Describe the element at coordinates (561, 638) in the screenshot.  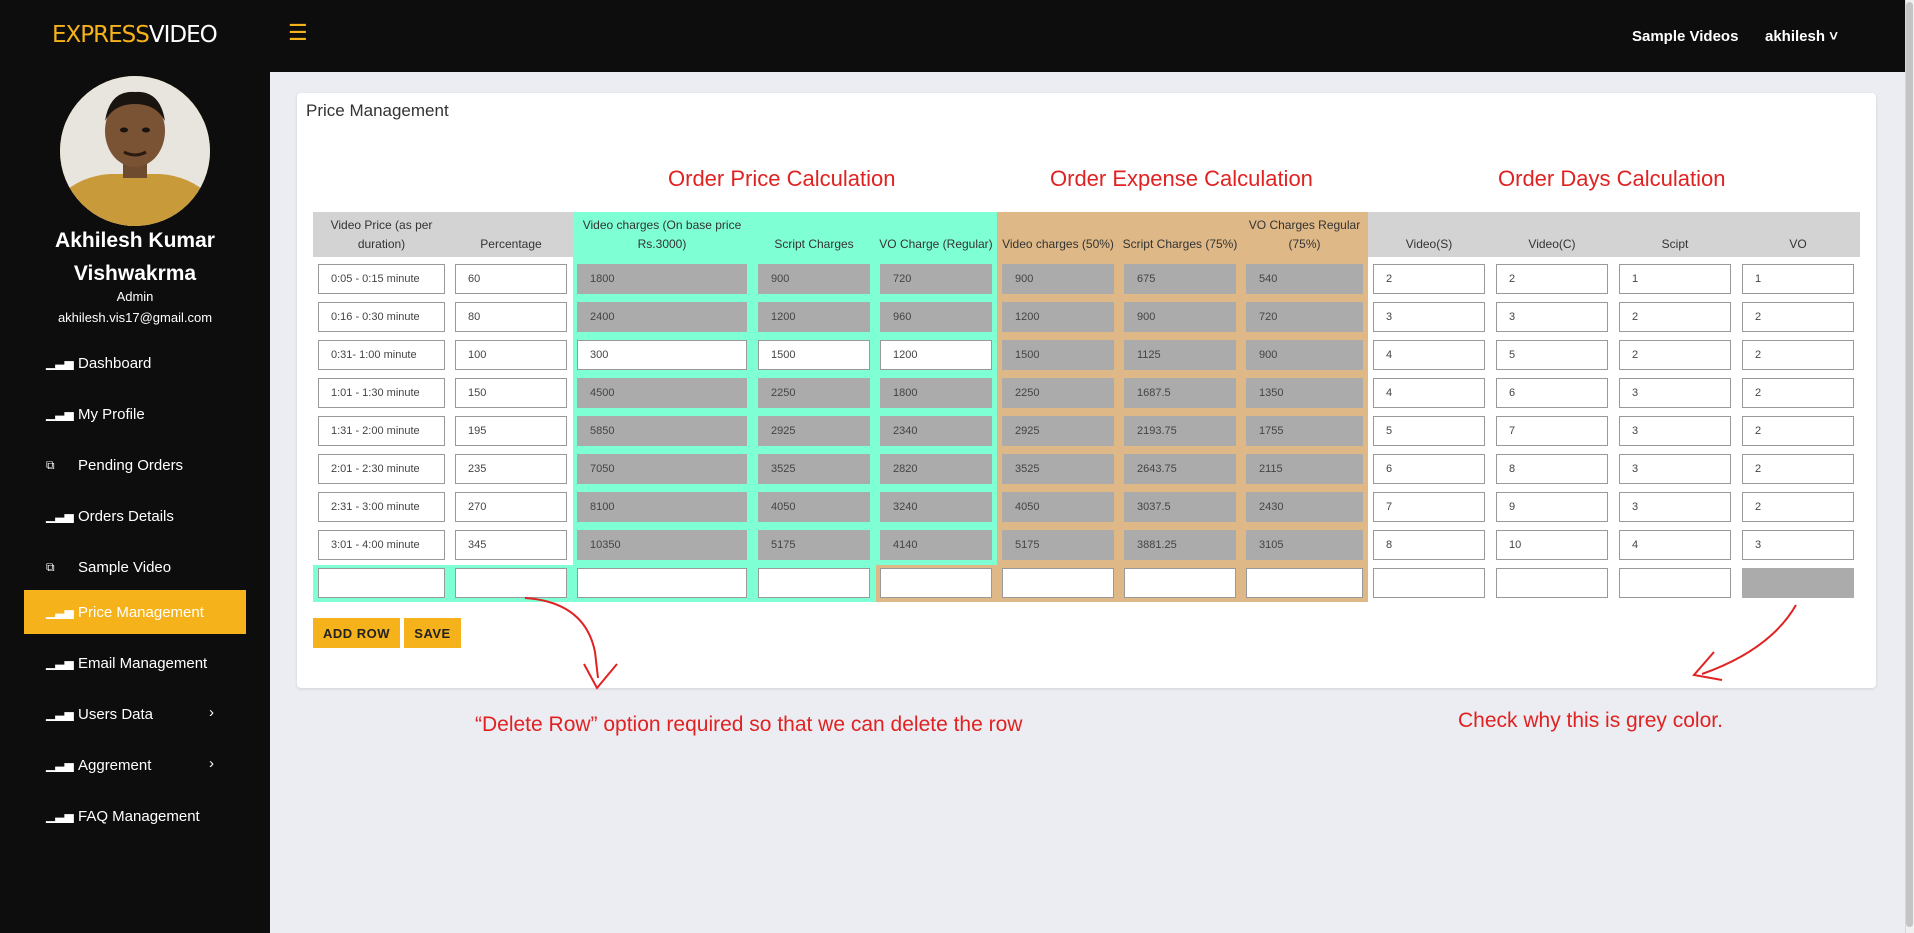
I see `annotation-arrow-left` at that location.